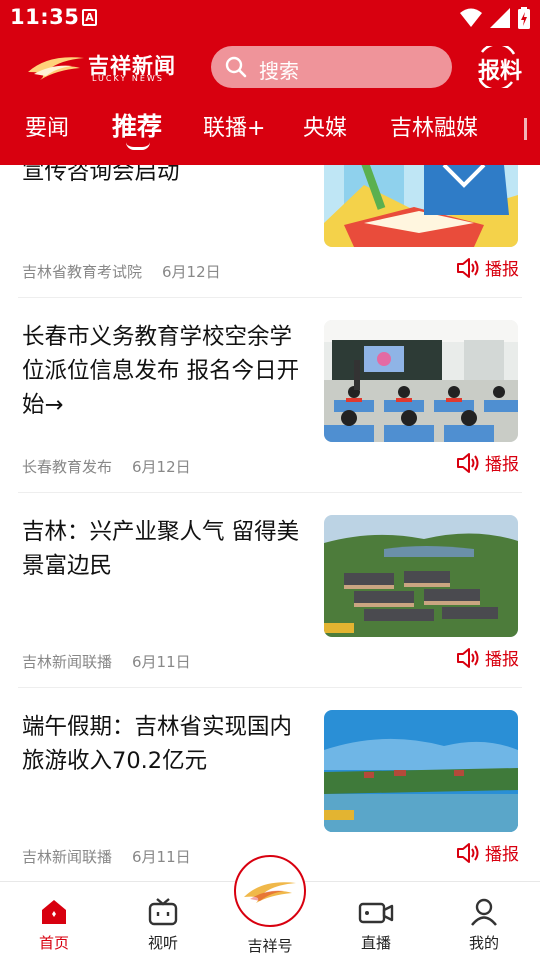 The image size is (540, 960). I want to click on tab-overflow-fade, so click(525, 129).